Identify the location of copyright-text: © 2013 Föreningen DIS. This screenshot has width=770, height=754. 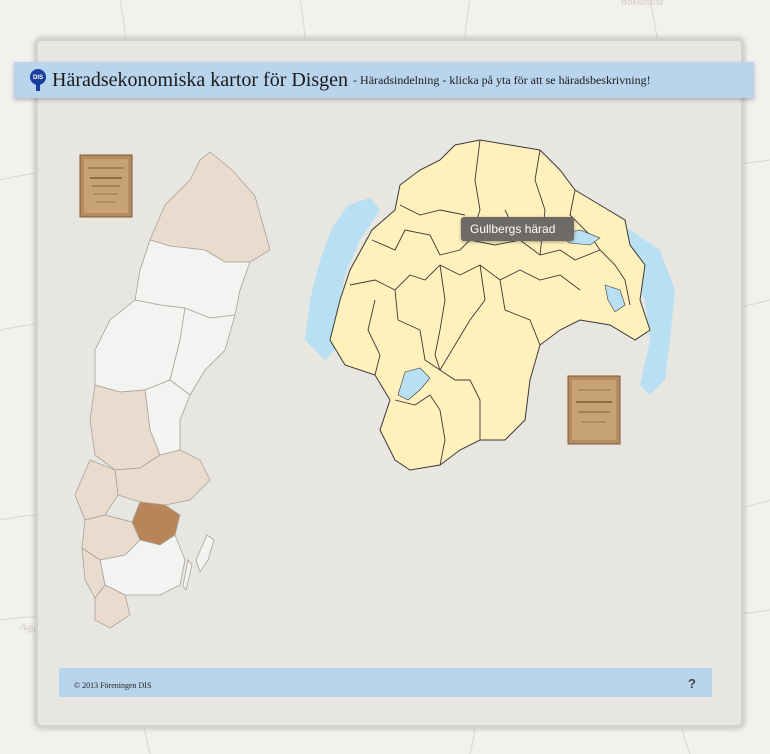
(113, 685).